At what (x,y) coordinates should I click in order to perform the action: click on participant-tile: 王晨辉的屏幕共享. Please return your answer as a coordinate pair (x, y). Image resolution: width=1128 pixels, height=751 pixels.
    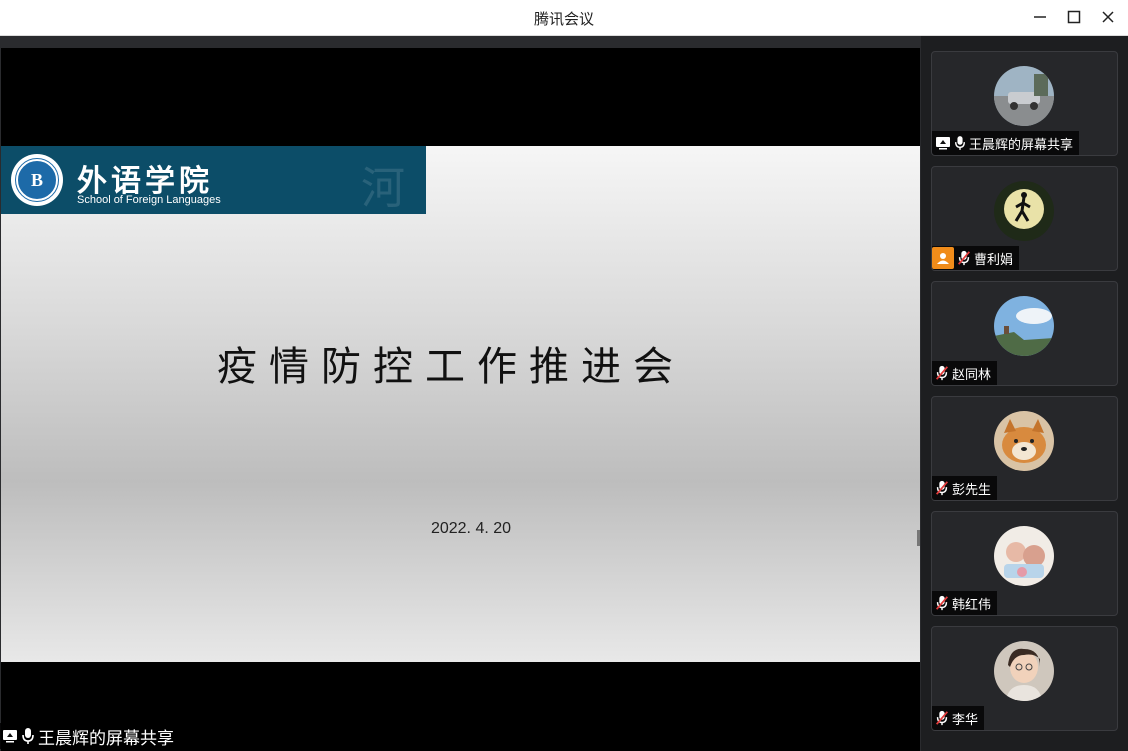
    Looking at the image, I should click on (1024, 103).